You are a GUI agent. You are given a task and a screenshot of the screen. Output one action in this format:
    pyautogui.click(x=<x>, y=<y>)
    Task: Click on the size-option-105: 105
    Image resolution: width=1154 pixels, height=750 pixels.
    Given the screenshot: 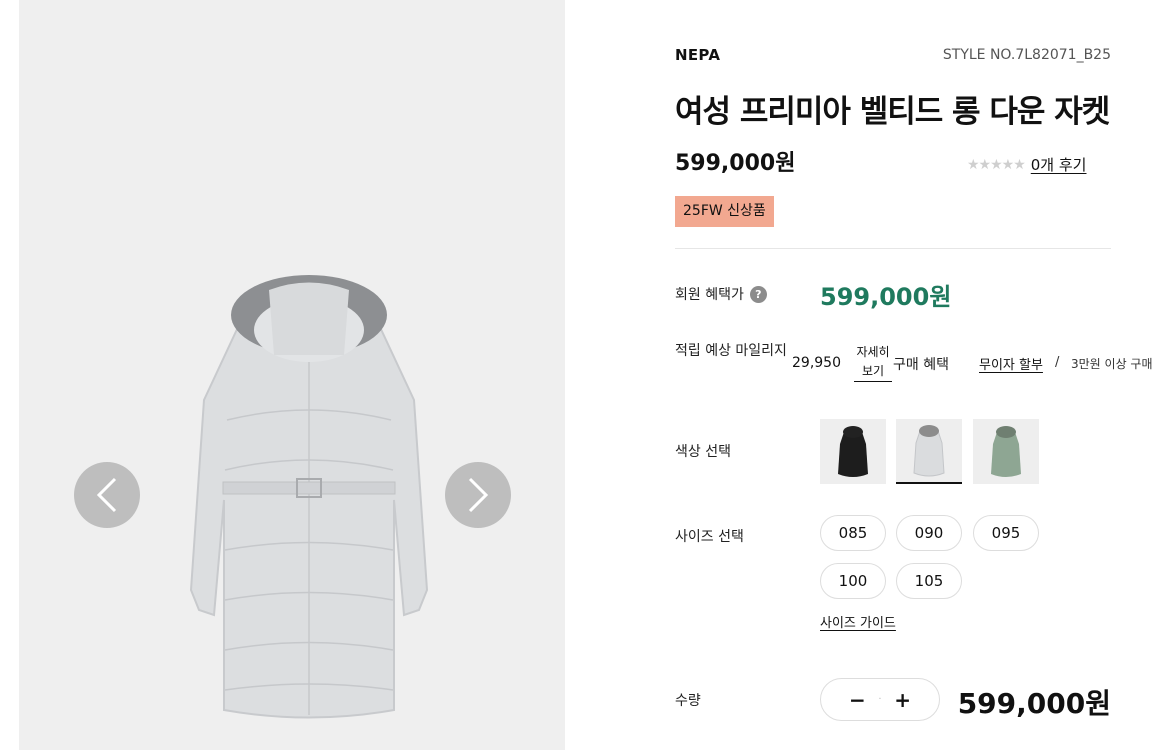 What is the action you would take?
    pyautogui.click(x=929, y=581)
    